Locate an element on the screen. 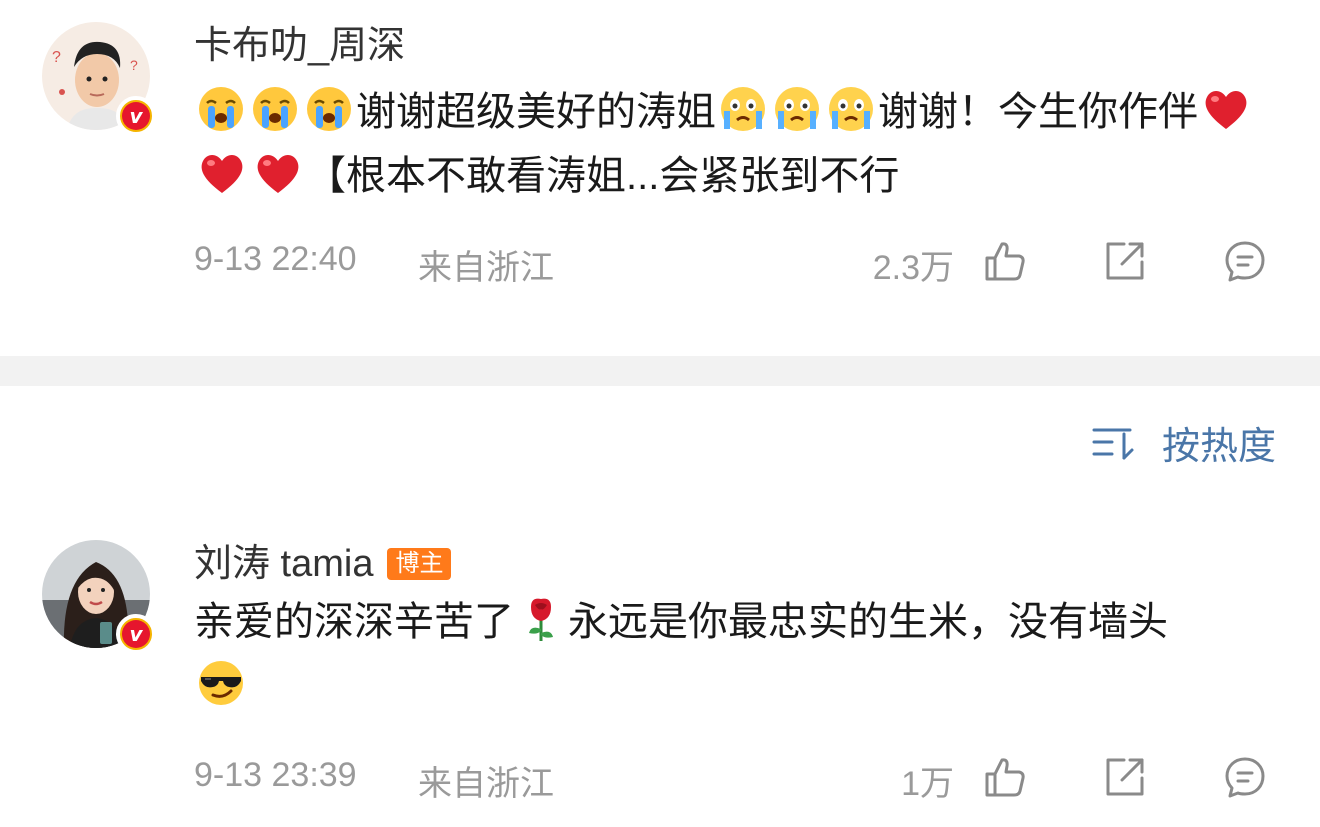  timestamp: 9-13 23:39 is located at coordinates (275, 775).